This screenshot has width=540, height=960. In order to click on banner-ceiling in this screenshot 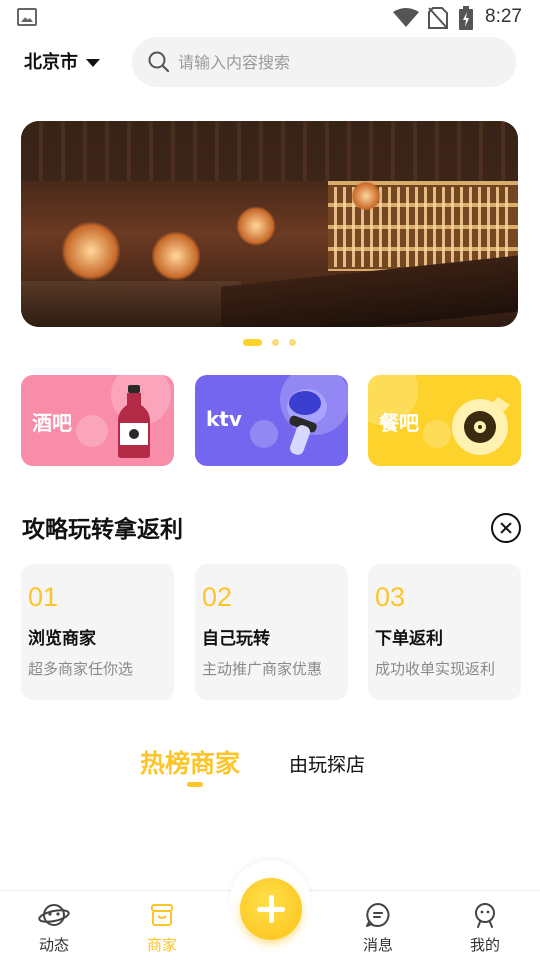, I will do `click(269, 151)`.